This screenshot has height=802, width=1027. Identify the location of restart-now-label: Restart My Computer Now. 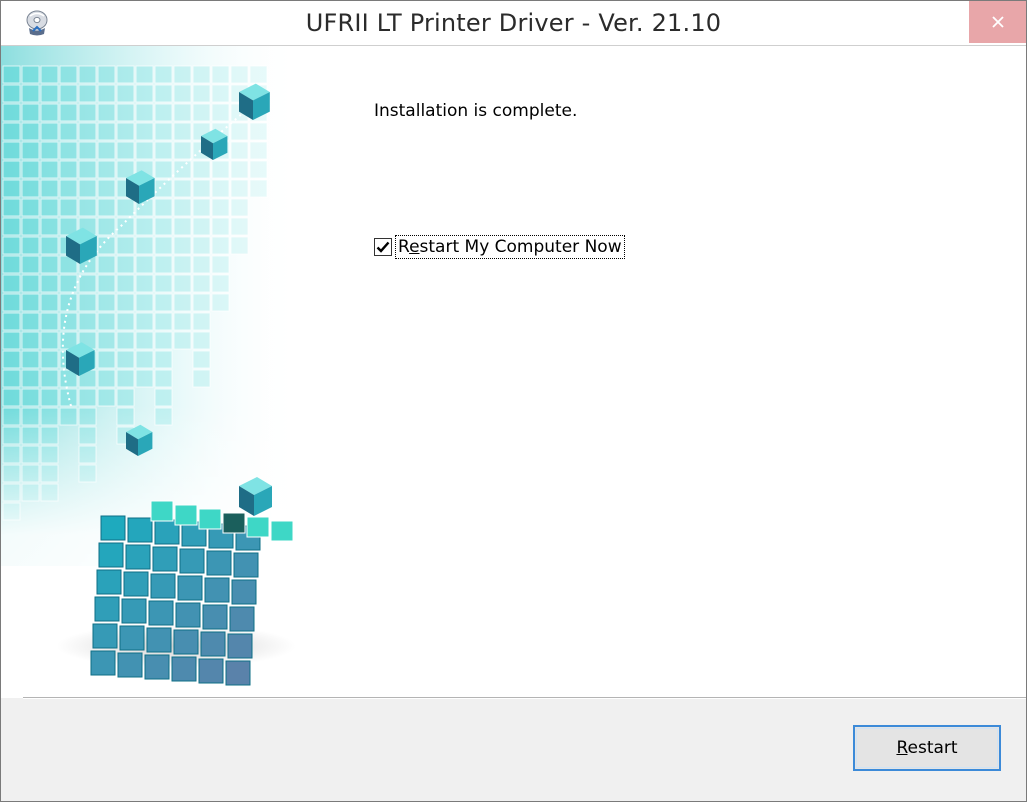
(510, 247).